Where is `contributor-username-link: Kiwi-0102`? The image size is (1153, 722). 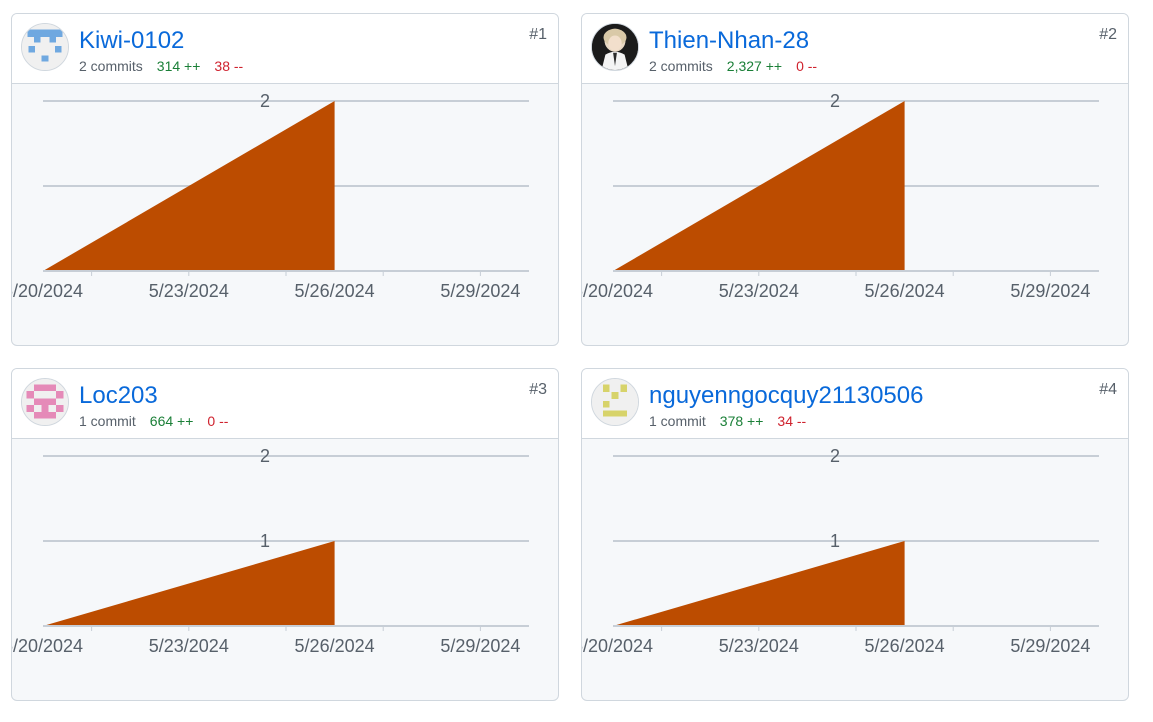 contributor-username-link: Kiwi-0102 is located at coordinates (131, 41).